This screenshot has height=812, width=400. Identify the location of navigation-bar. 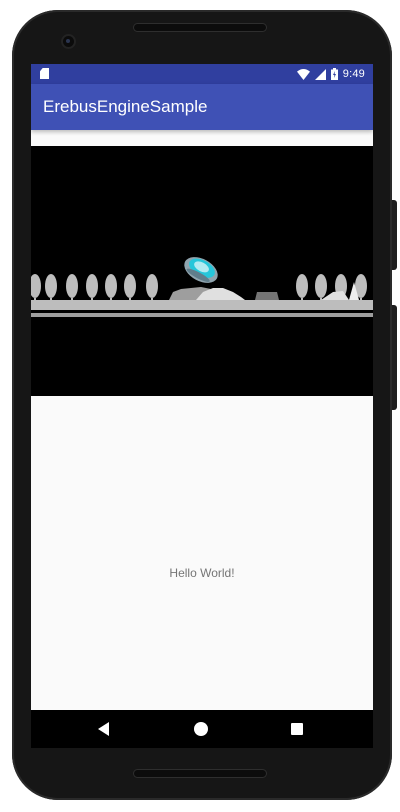
(202, 729).